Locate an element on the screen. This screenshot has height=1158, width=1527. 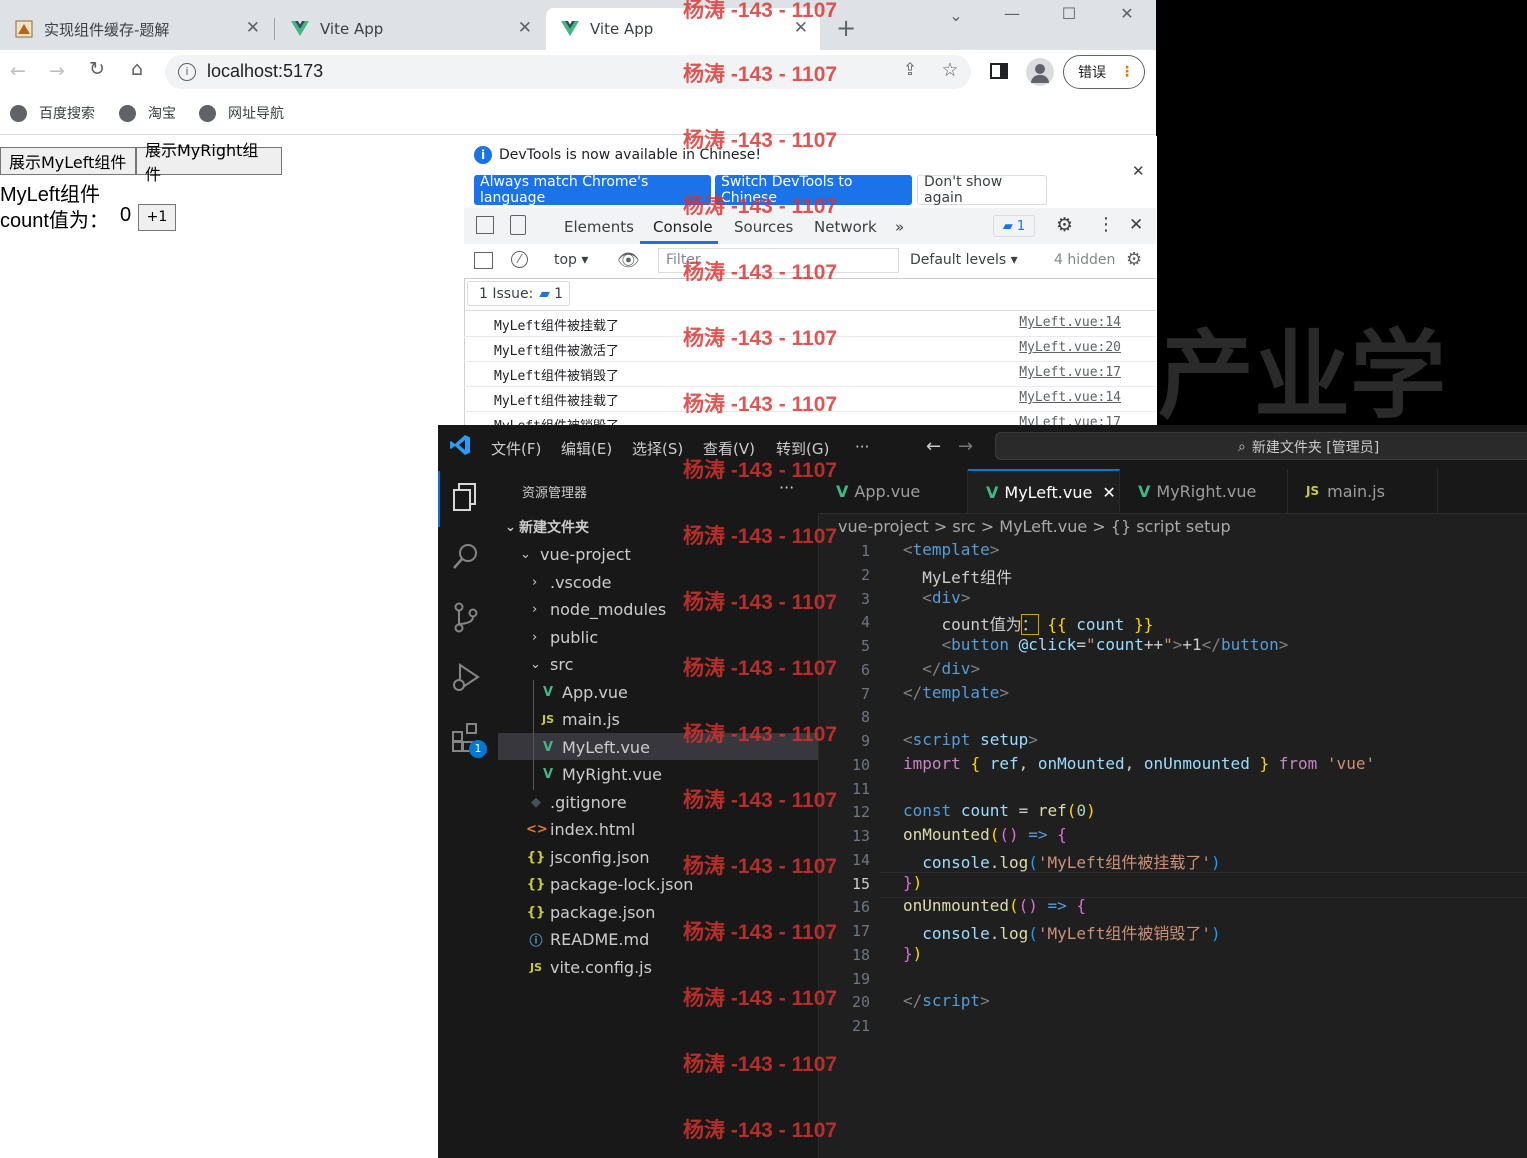
tree-folder-src: ⌄ src is located at coordinates (551, 664).